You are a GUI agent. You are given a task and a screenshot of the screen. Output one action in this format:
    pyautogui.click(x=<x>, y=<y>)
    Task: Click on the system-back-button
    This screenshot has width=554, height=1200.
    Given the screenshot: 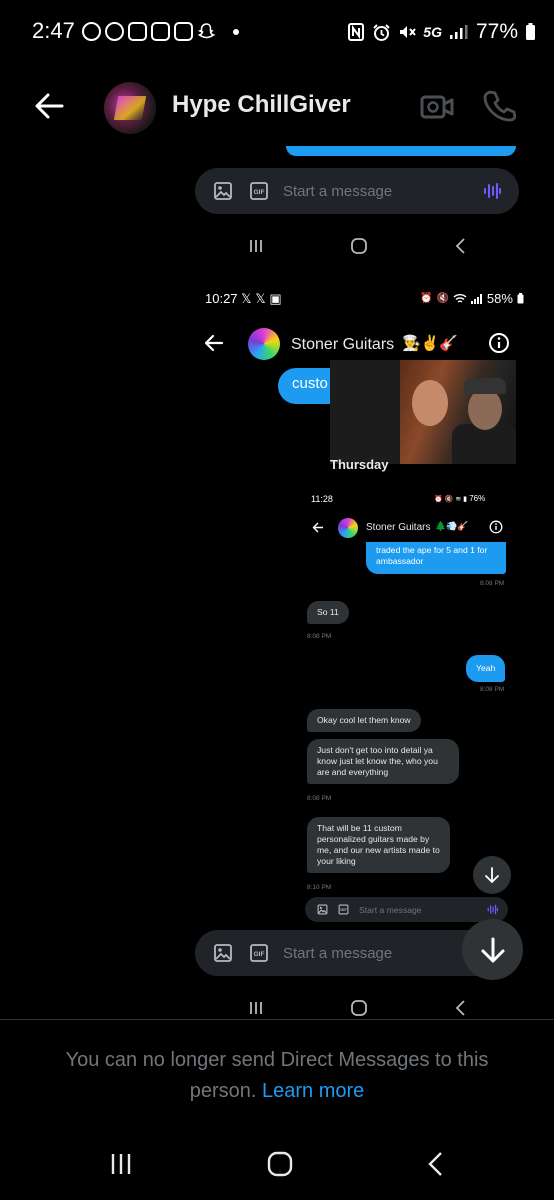 What is the action you would take?
    pyautogui.click(x=435, y=1164)
    